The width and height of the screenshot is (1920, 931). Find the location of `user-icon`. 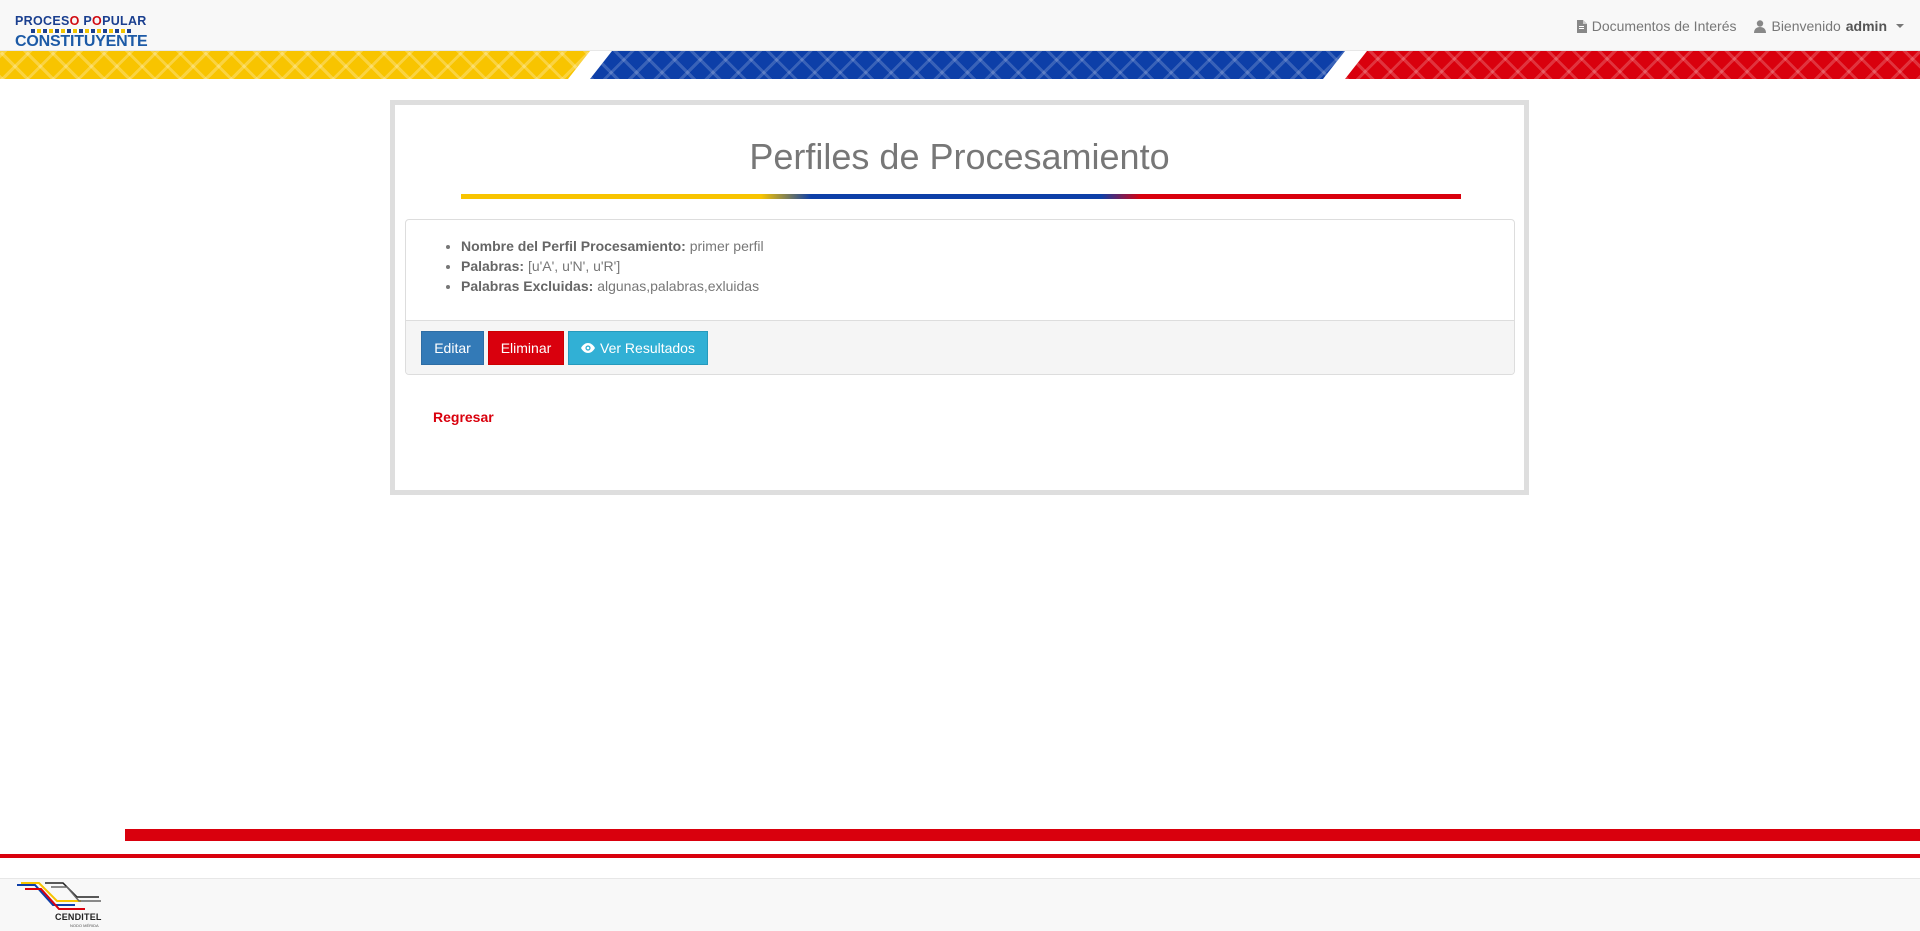

user-icon is located at coordinates (1760, 26).